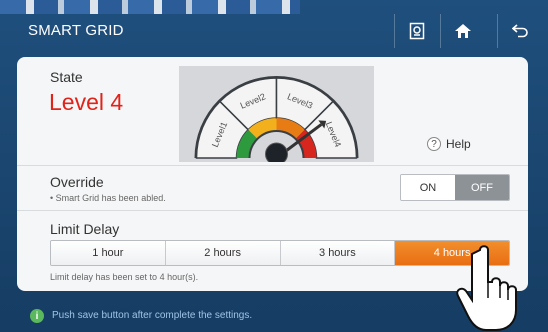 Image resolution: width=548 pixels, height=332 pixels. What do you see at coordinates (452, 253) in the screenshot?
I see `delay-option-4-hours: 4 hours` at bounding box center [452, 253].